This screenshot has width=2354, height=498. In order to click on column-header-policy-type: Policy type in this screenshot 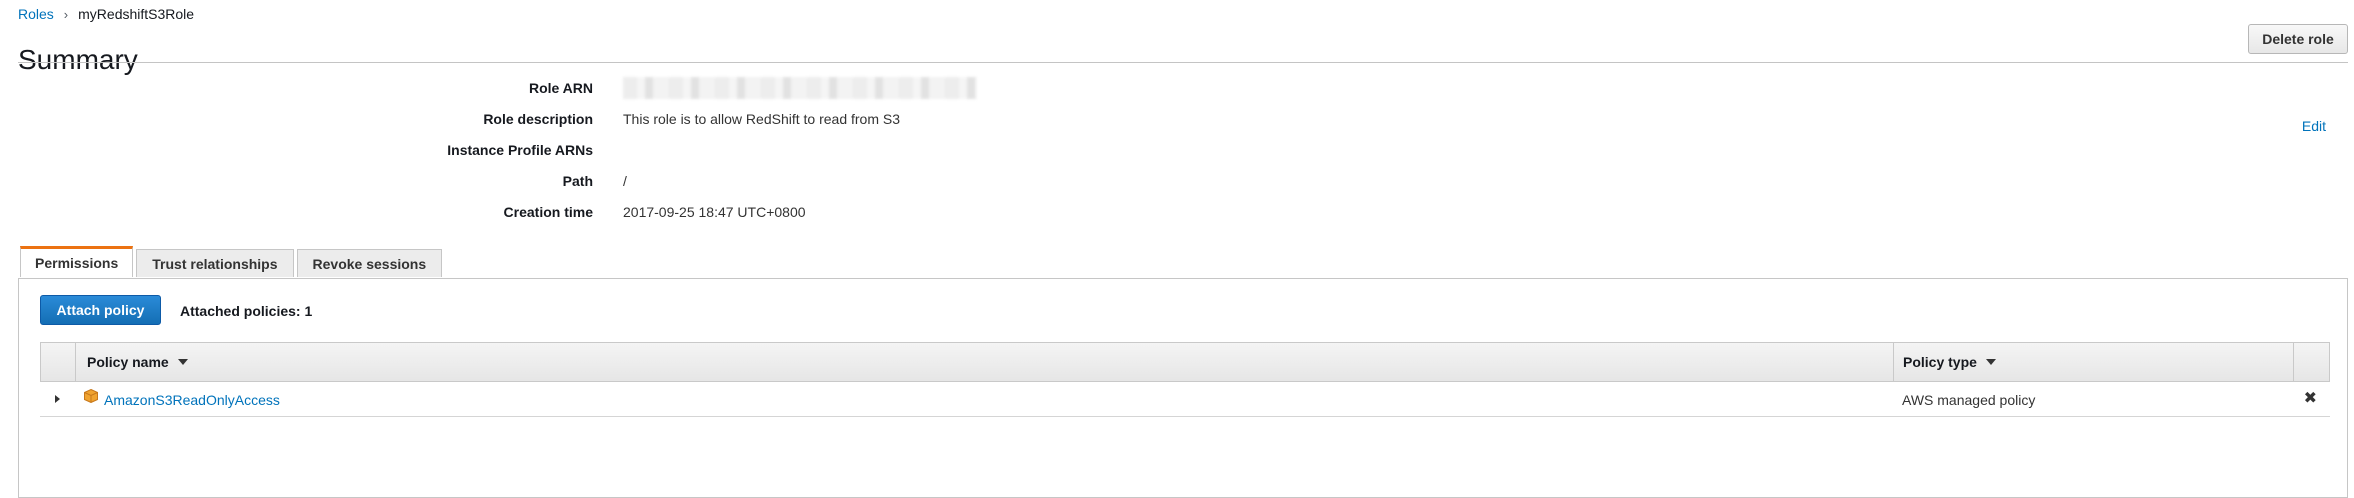, I will do `click(1949, 362)`.